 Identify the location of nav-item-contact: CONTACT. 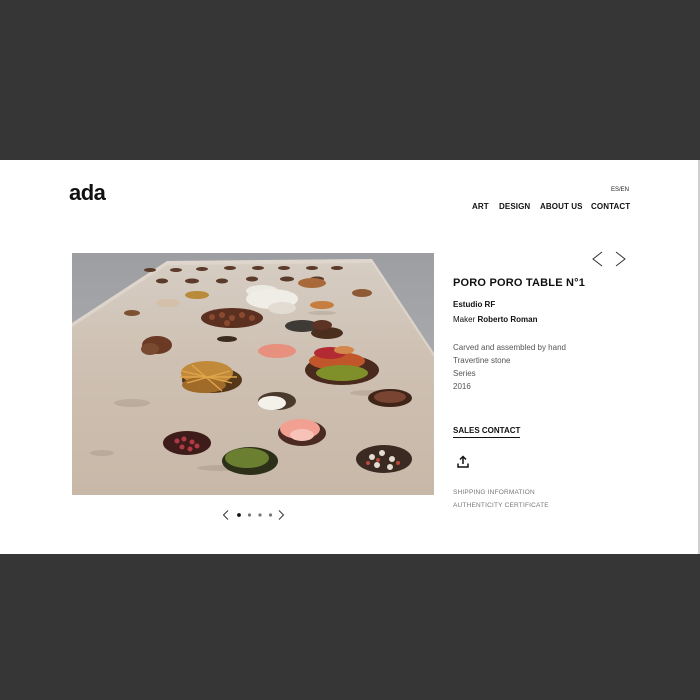
(610, 206).